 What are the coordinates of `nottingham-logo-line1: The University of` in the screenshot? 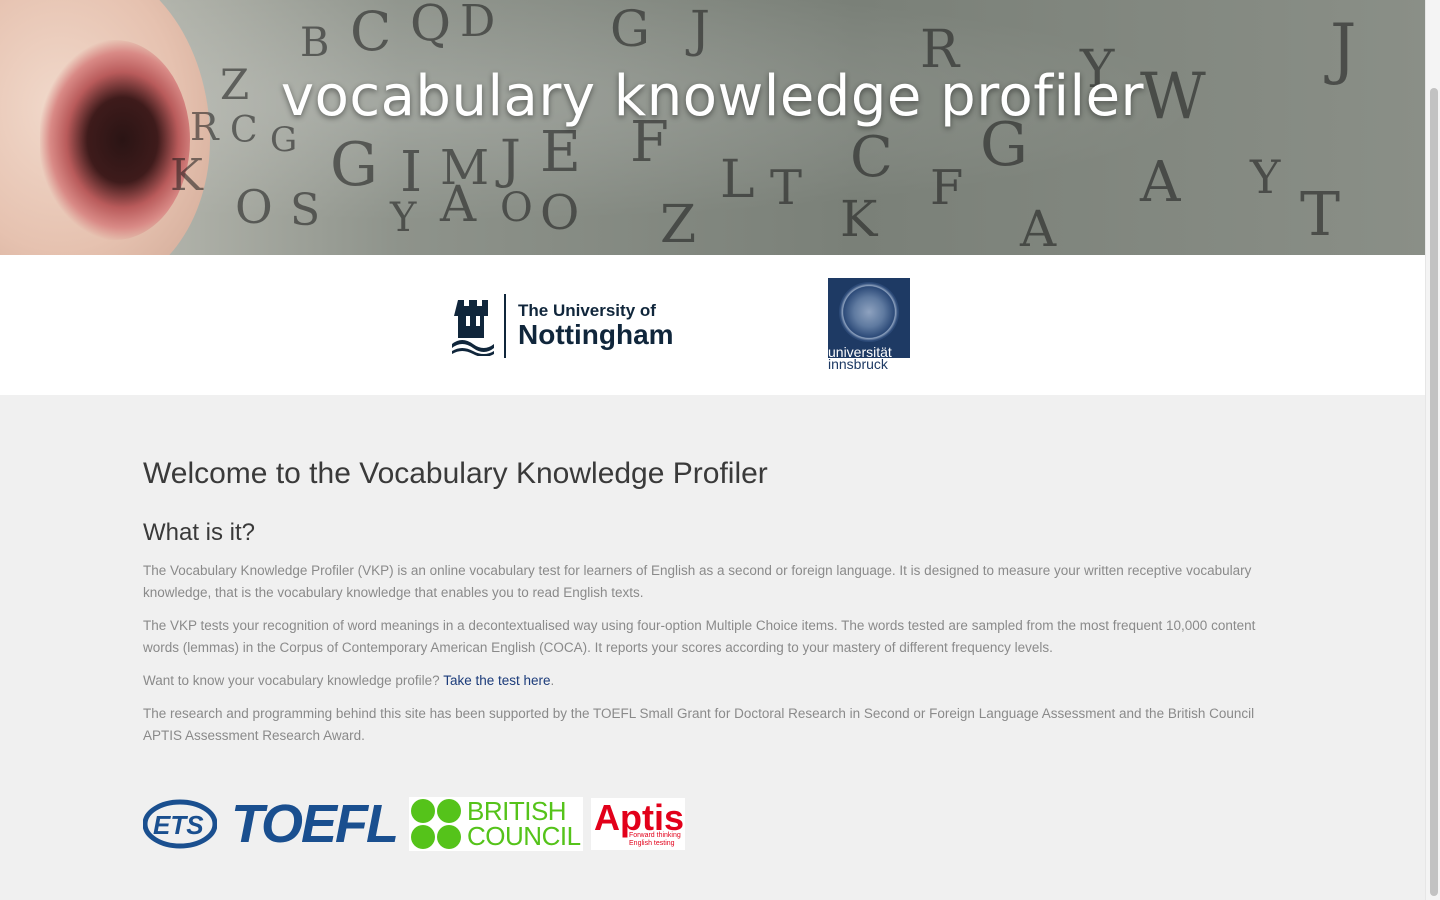 It's located at (587, 310).